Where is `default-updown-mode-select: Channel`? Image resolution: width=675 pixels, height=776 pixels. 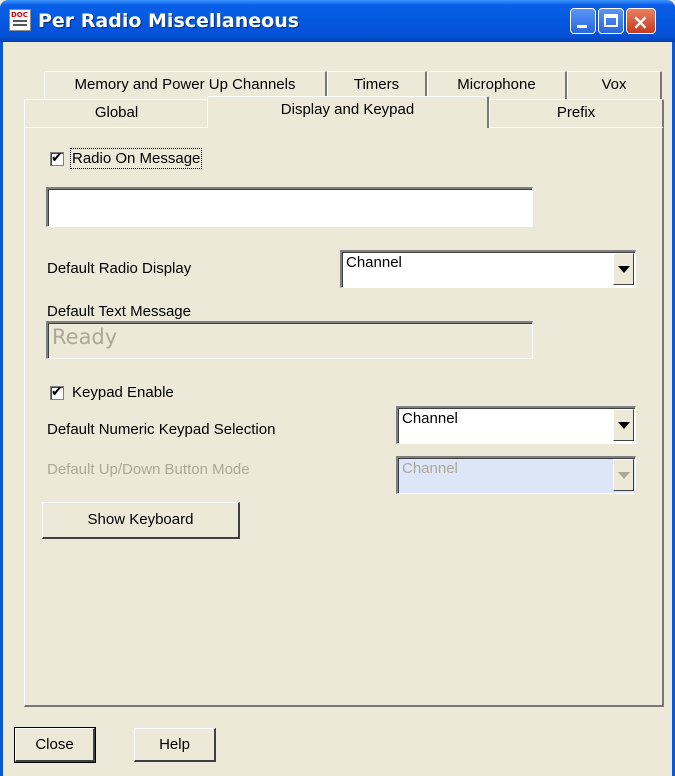
default-updown-mode-select: Channel is located at coordinates (516, 475).